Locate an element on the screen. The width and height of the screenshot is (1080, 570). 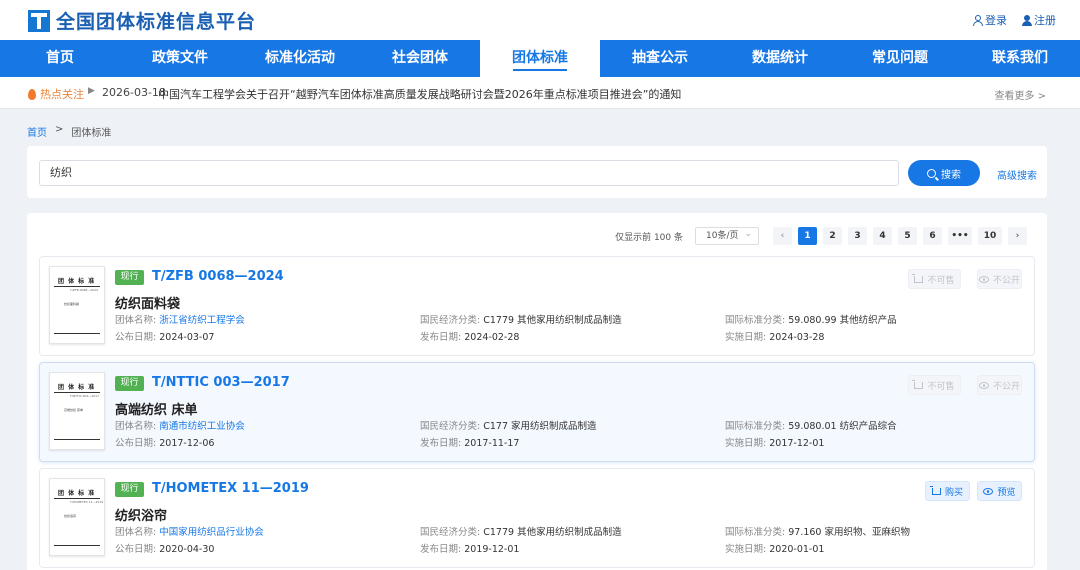
thumbnail-title: 纺织浴帘 is located at coordinates (70, 516).